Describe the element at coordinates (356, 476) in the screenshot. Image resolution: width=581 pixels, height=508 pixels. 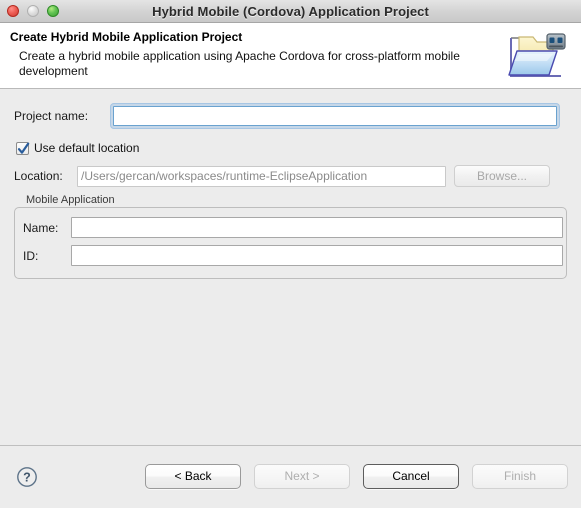
I see `dialog-button-bar: < Back Next > Cancel Finish` at that location.